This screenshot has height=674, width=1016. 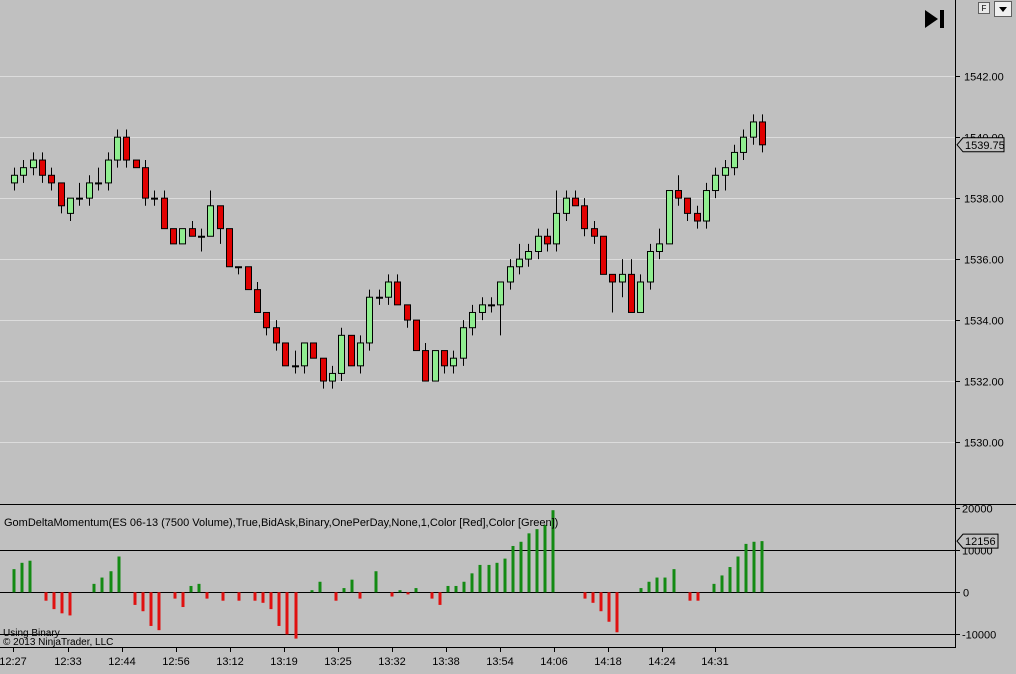 What do you see at coordinates (984, 200) in the screenshot?
I see `price-tick-label: 1538.00` at bounding box center [984, 200].